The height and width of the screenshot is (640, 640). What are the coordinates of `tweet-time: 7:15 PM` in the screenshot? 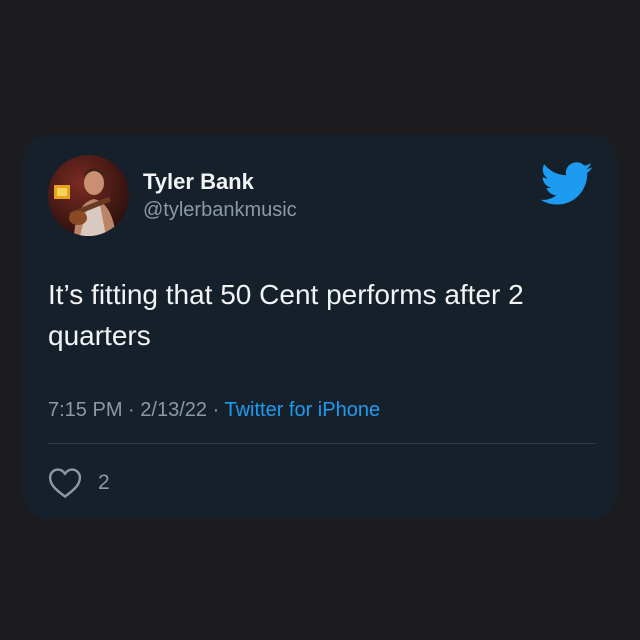 It's located at (85, 410).